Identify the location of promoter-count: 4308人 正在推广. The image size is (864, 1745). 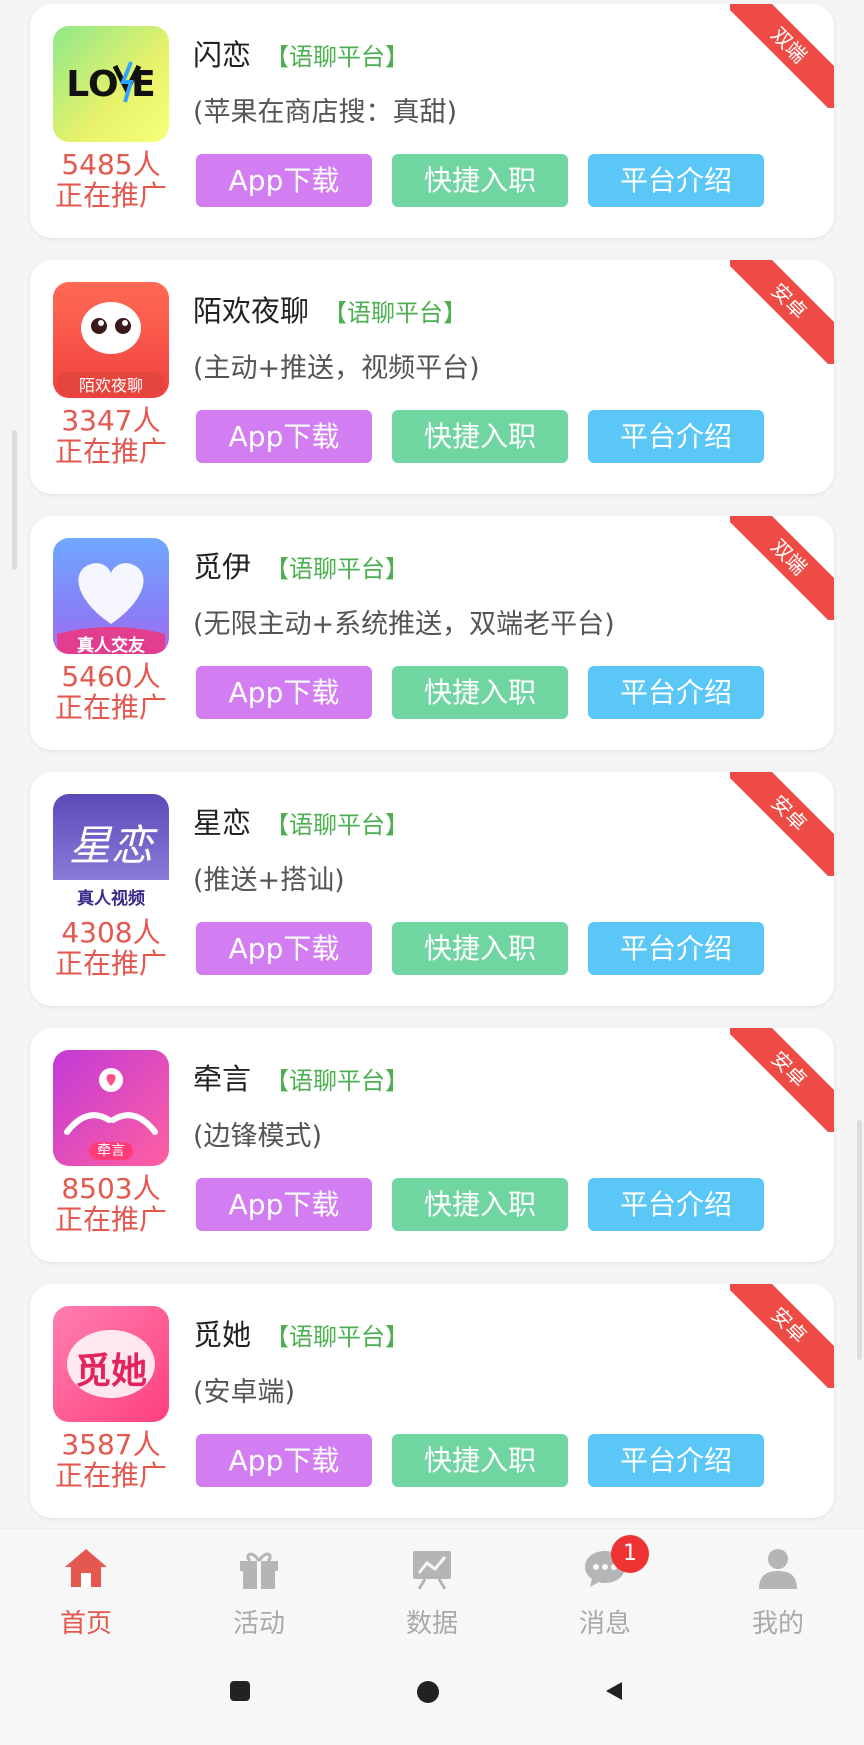
(110, 948).